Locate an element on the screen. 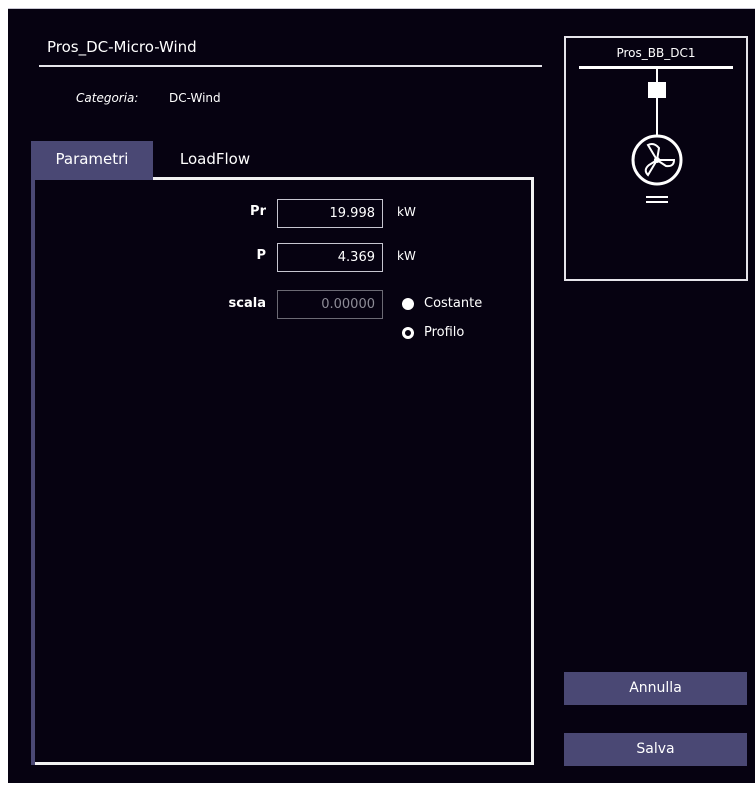 Image resolution: width=755 pixels, height=791 pixels. p-input: 4.369 is located at coordinates (330, 257).